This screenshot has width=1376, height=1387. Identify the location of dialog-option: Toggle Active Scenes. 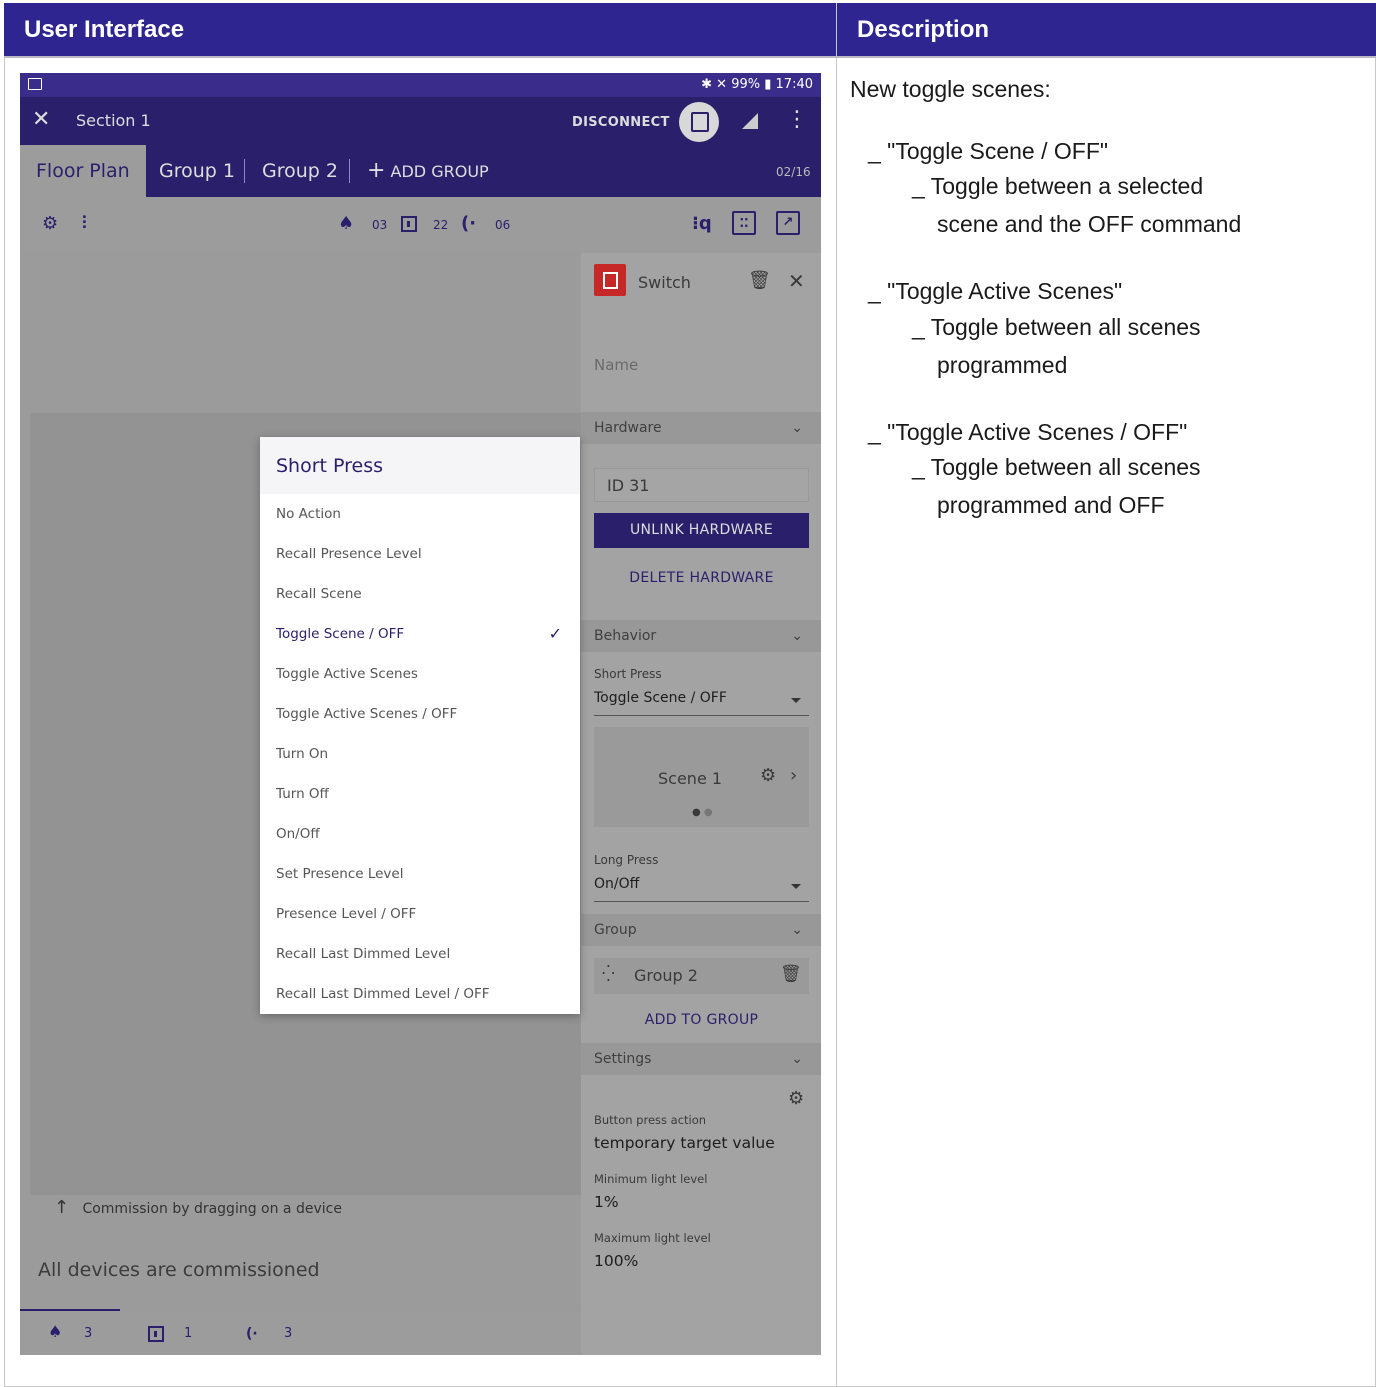
(420, 674).